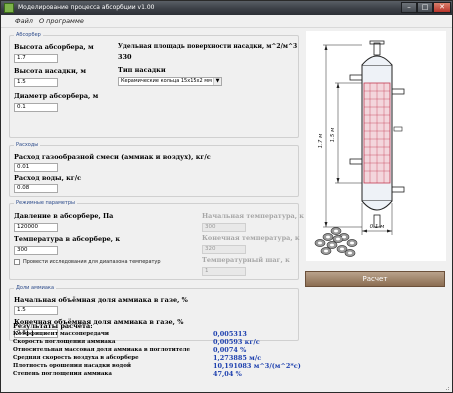 This screenshot has height=393, width=453. What do you see at coordinates (36, 188) in the screenshot?
I see `water-flow-input: 0.08` at bounding box center [36, 188].